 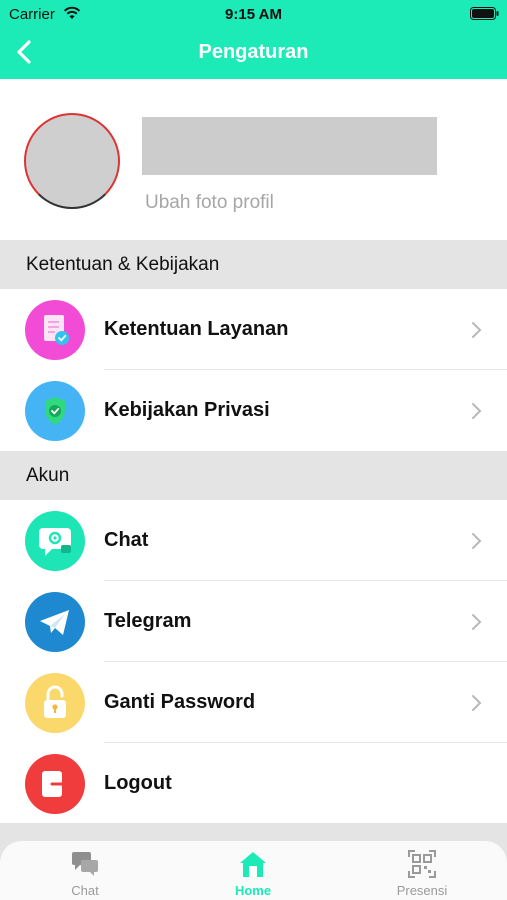 I want to click on chat-settings-icon, so click(x=55, y=541).